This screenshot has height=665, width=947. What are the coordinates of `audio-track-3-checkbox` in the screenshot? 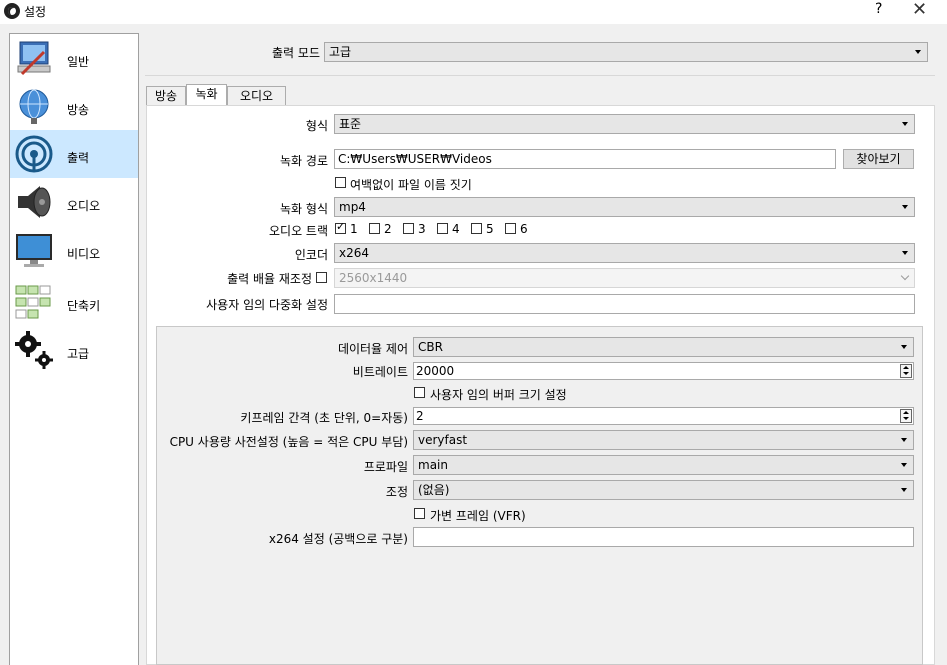 It's located at (408, 228).